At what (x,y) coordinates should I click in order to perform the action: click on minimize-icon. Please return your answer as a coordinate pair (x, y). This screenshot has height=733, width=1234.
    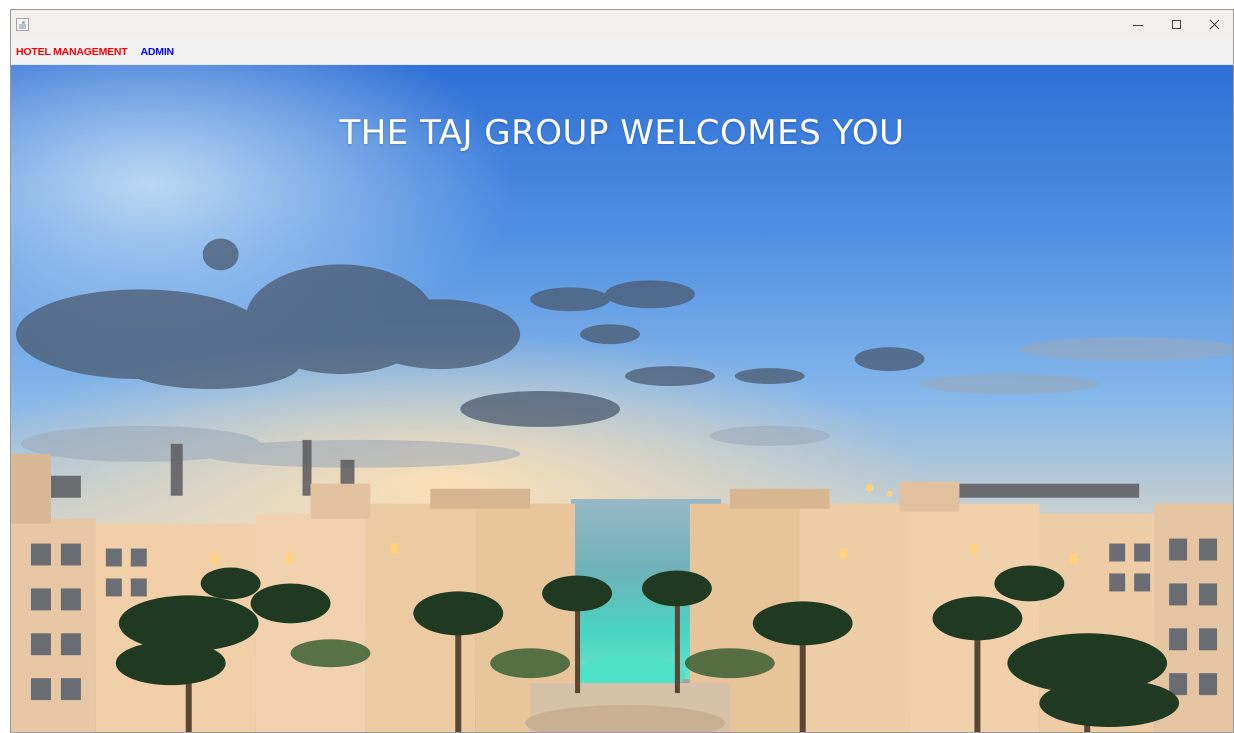
    Looking at the image, I should click on (1138, 25).